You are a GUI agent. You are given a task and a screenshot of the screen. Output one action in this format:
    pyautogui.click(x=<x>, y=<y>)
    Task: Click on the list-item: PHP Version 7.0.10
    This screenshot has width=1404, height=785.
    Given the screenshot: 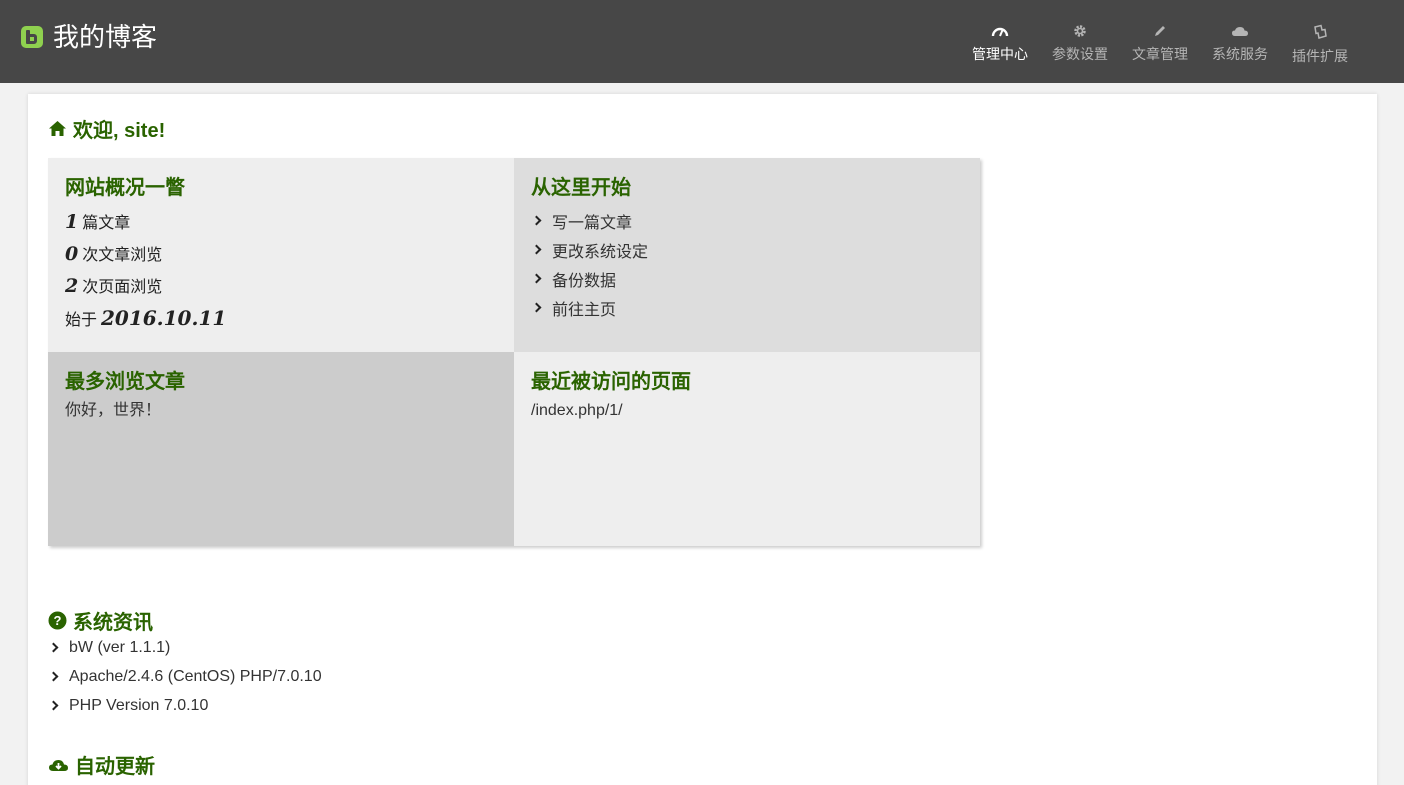 What is the action you would take?
    pyautogui.click(x=185, y=705)
    